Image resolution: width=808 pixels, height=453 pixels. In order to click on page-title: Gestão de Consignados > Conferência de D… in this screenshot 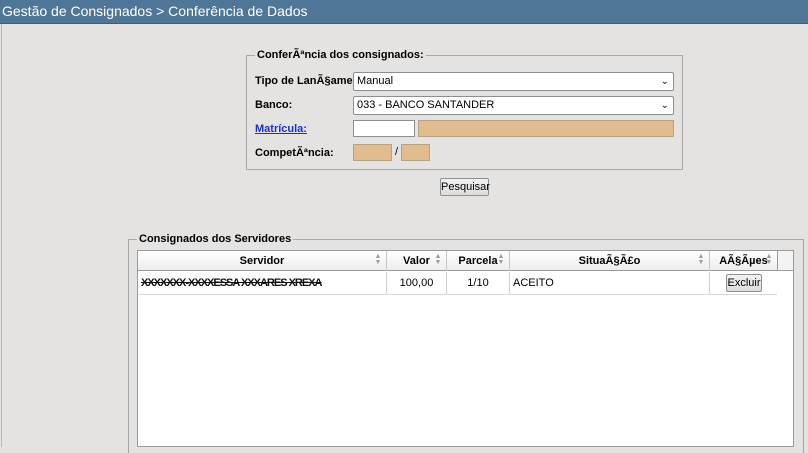, I will do `click(404, 12)`.